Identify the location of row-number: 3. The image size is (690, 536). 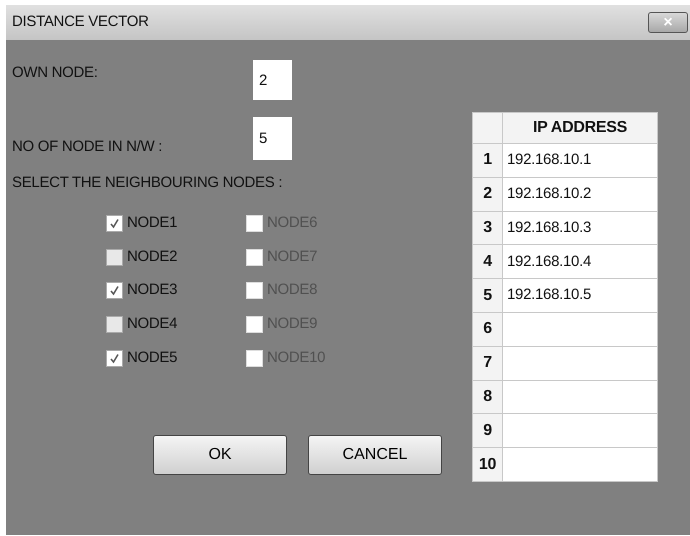
(487, 228).